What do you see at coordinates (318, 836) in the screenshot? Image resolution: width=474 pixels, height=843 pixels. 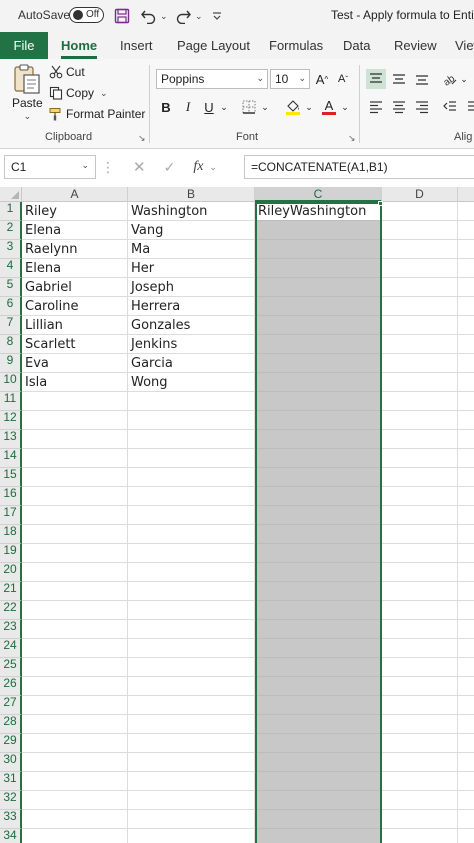 I see `cell-c34` at bounding box center [318, 836].